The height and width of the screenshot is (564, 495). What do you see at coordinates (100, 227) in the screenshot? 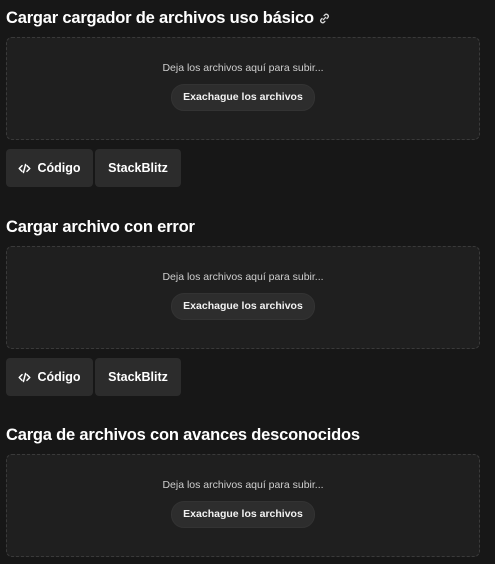
I see `section-title-text: Cargar archivo con error` at bounding box center [100, 227].